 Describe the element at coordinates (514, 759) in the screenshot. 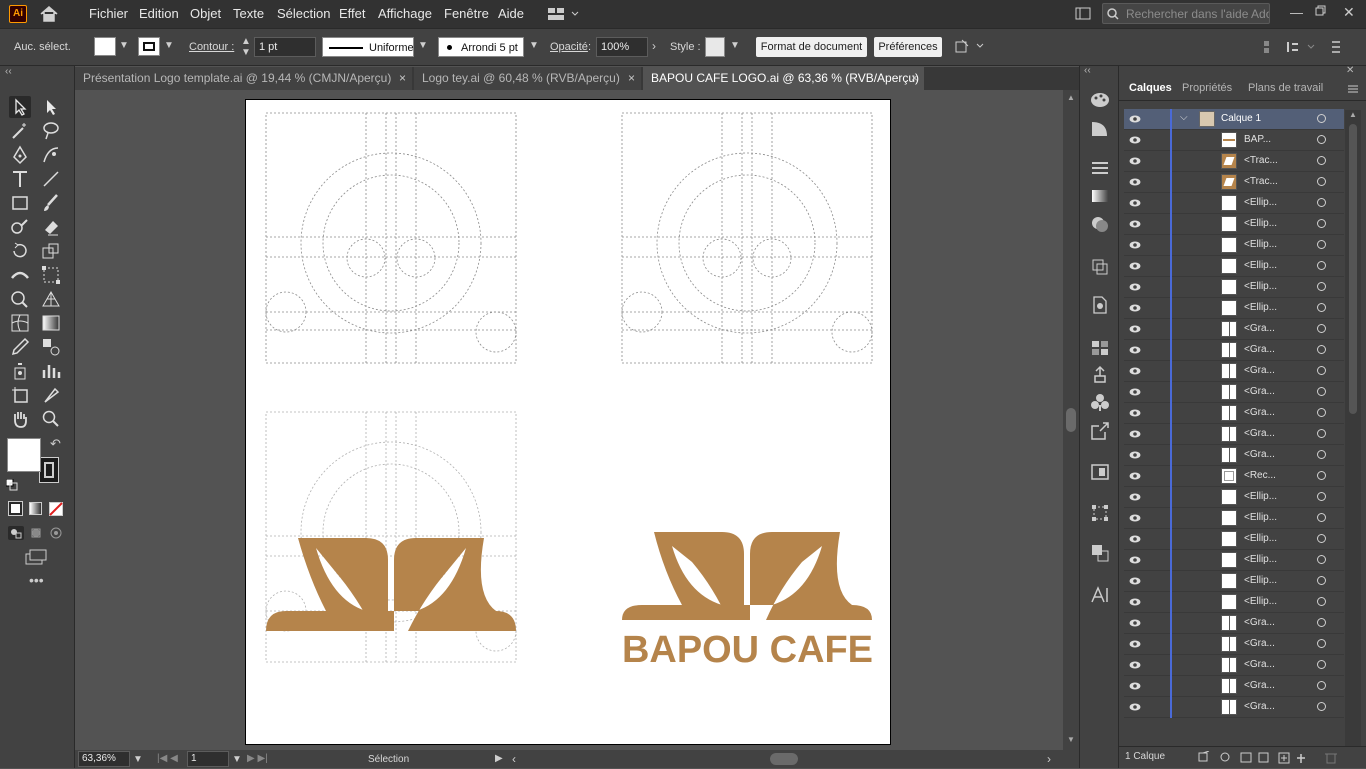

I see `hscroll-left-icon: ‹` at that location.